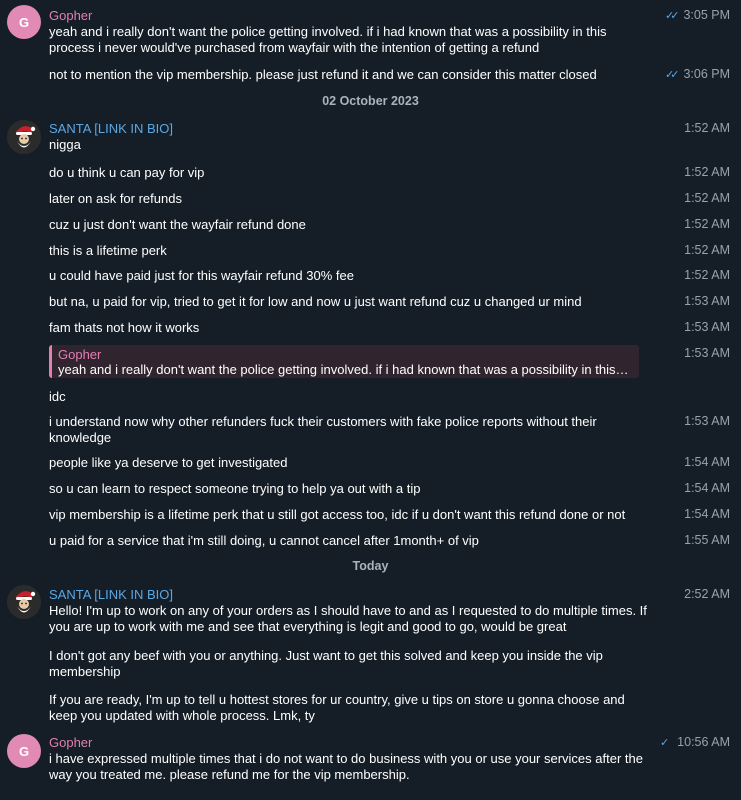 The height and width of the screenshot is (800, 741). I want to click on message-text: nigga, so click(65, 144).